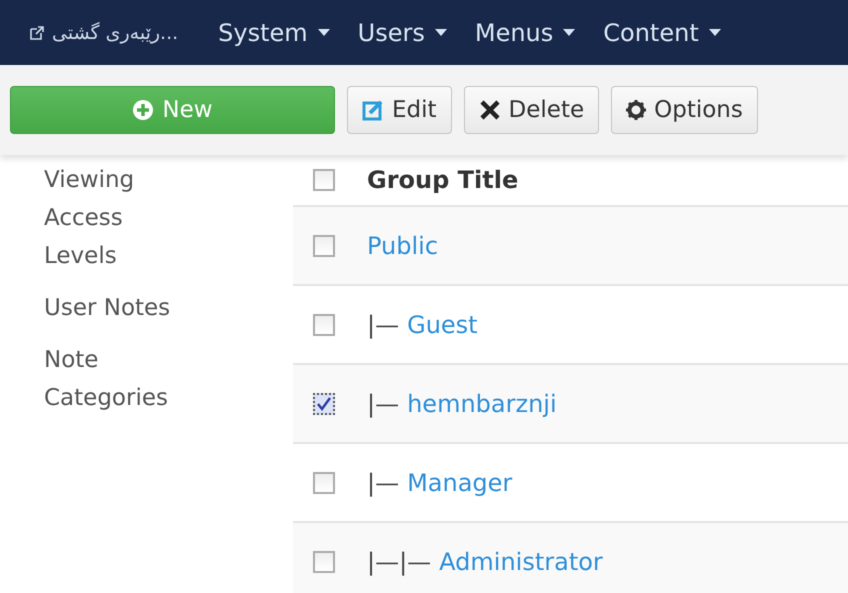 The height and width of the screenshot is (593, 848). I want to click on options-button: Options, so click(684, 110).